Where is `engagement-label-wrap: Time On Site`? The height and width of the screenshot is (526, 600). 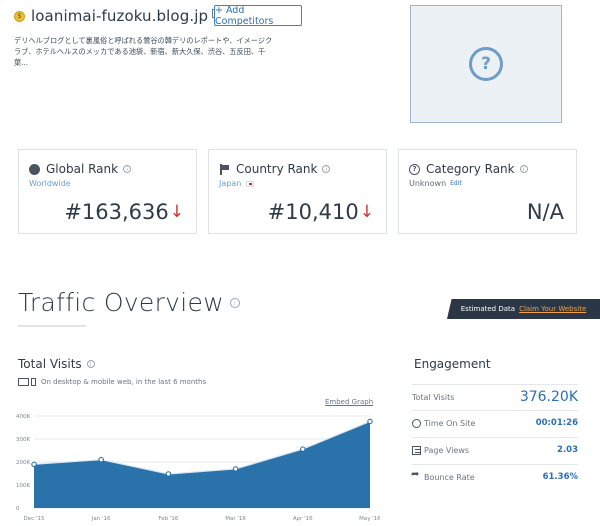 engagement-label-wrap: Time On Site is located at coordinates (444, 423).